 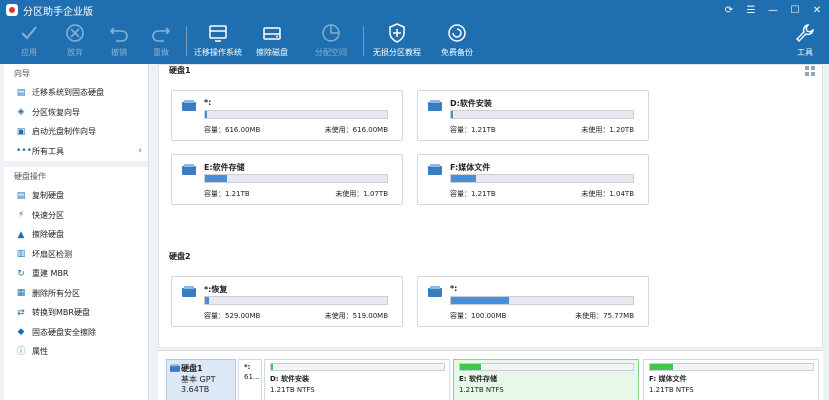 I want to click on partition-card: *: 容量：616.00MB 未使用：616.00MB, so click(x=287, y=115).